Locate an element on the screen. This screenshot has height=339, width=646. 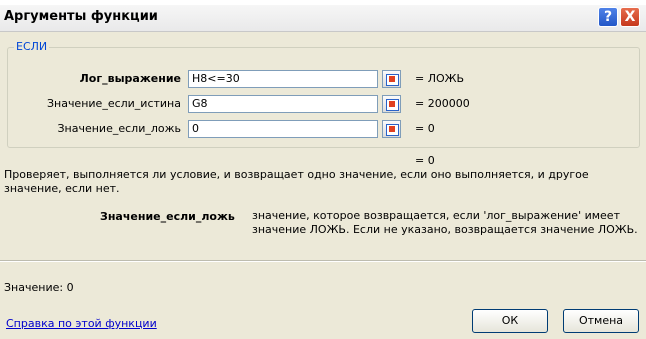
close-button: X is located at coordinates (630, 17).